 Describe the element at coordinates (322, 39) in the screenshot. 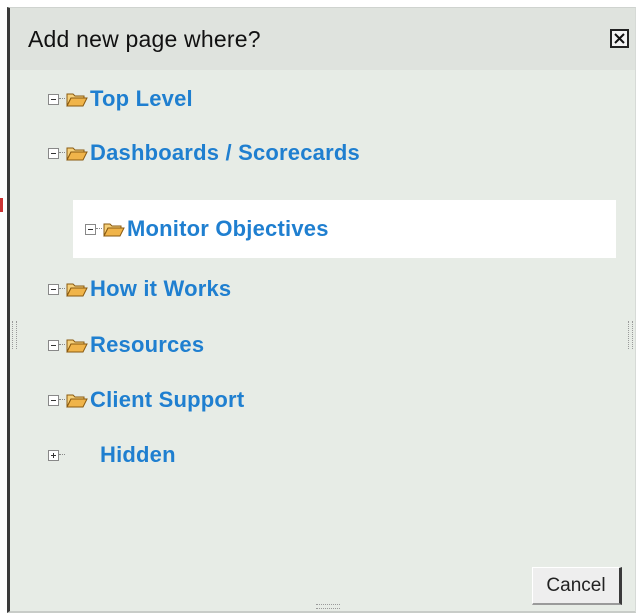

I see `dialog-titlebar: Add new page where?` at that location.